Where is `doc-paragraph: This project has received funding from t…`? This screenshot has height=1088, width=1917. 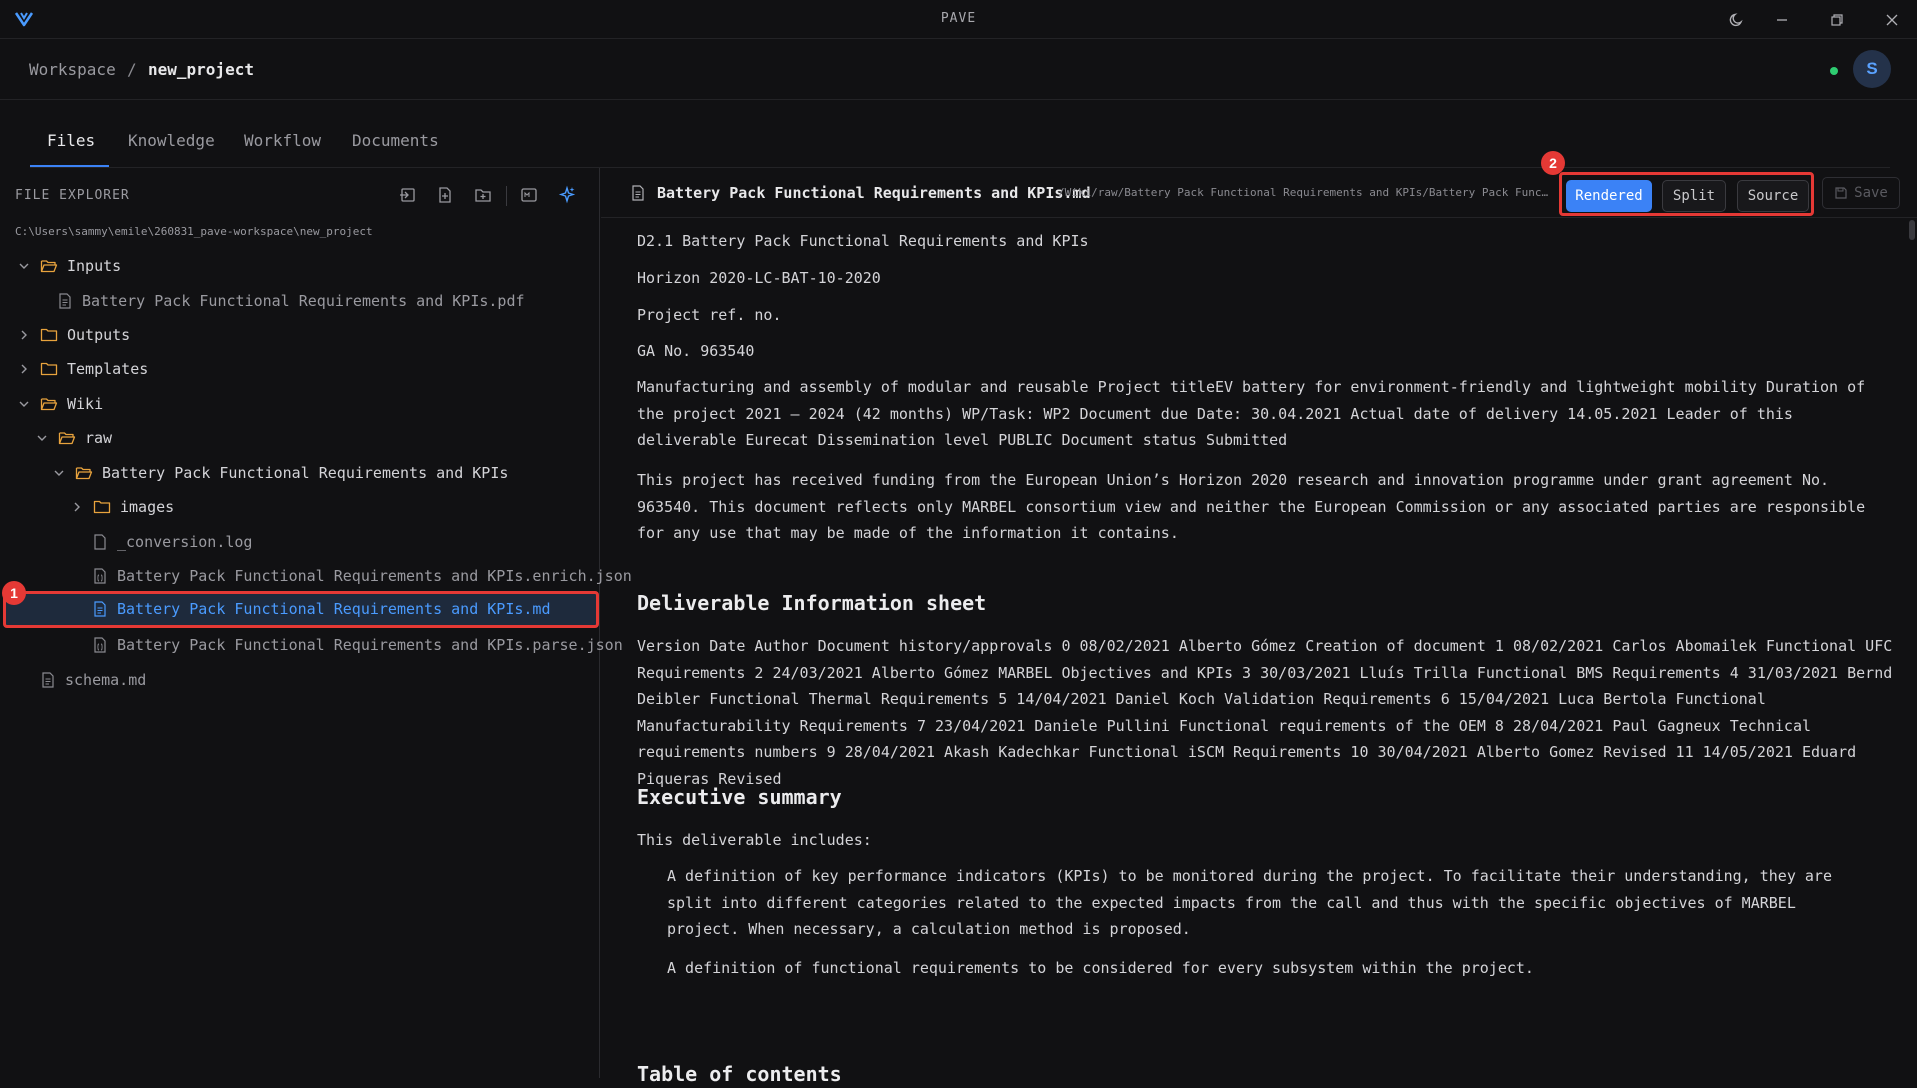 doc-paragraph: This project has received funding from t… is located at coordinates (1251, 506).